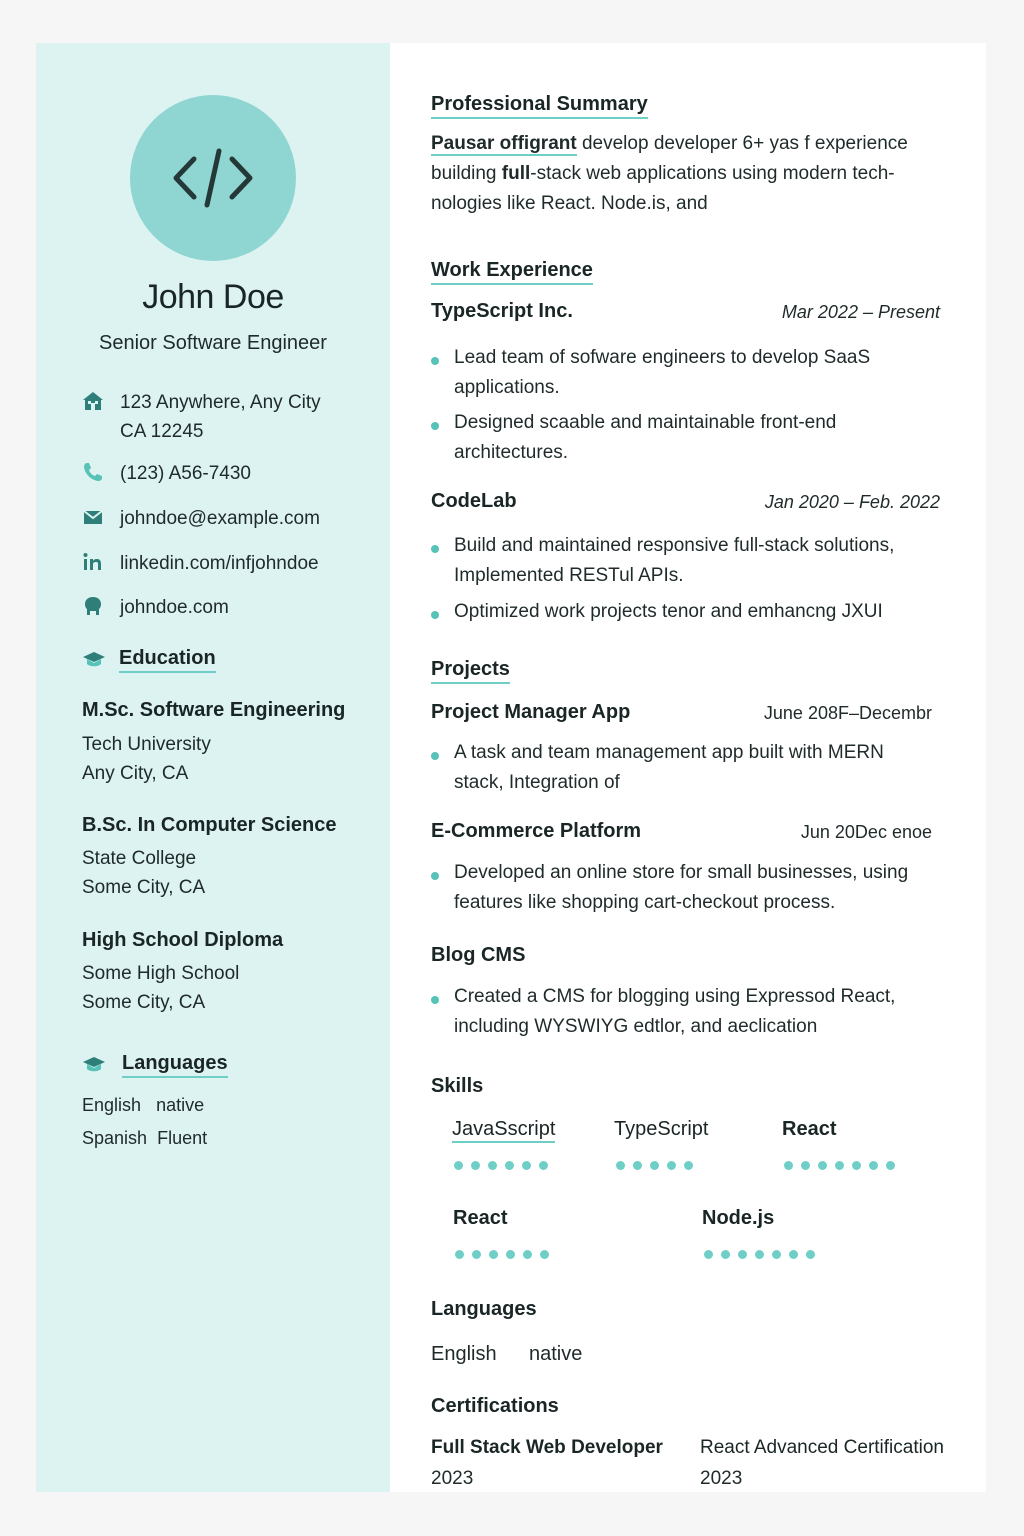 The width and height of the screenshot is (1024, 1536). Describe the element at coordinates (495, 1406) in the screenshot. I see `certifications-heading: Certifications` at that location.